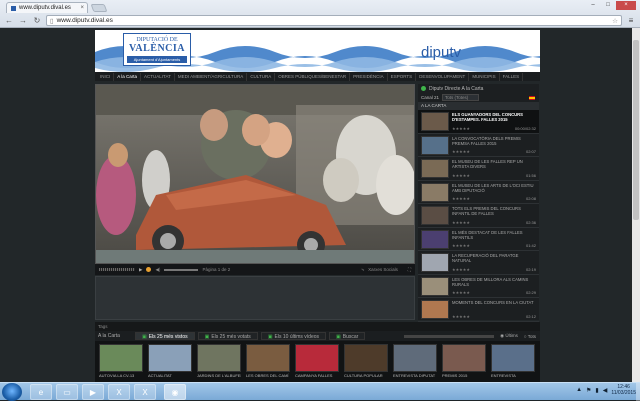  What do you see at coordinates (52, 21) in the screenshot?
I see `page-info-icon: ▯` at bounding box center [52, 21].